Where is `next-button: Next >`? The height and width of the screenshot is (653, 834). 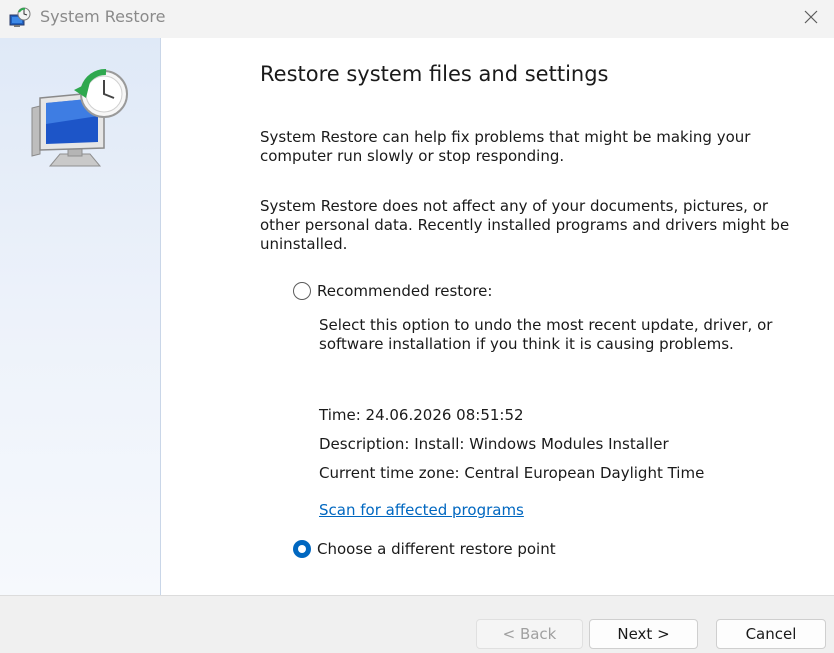
next-button: Next > is located at coordinates (643, 634).